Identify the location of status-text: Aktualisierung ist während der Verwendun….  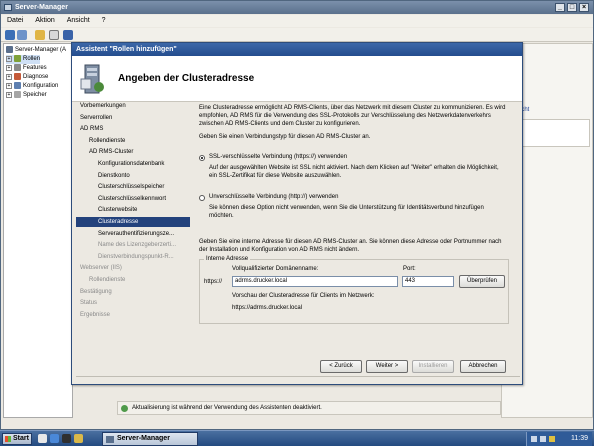
(227, 408).